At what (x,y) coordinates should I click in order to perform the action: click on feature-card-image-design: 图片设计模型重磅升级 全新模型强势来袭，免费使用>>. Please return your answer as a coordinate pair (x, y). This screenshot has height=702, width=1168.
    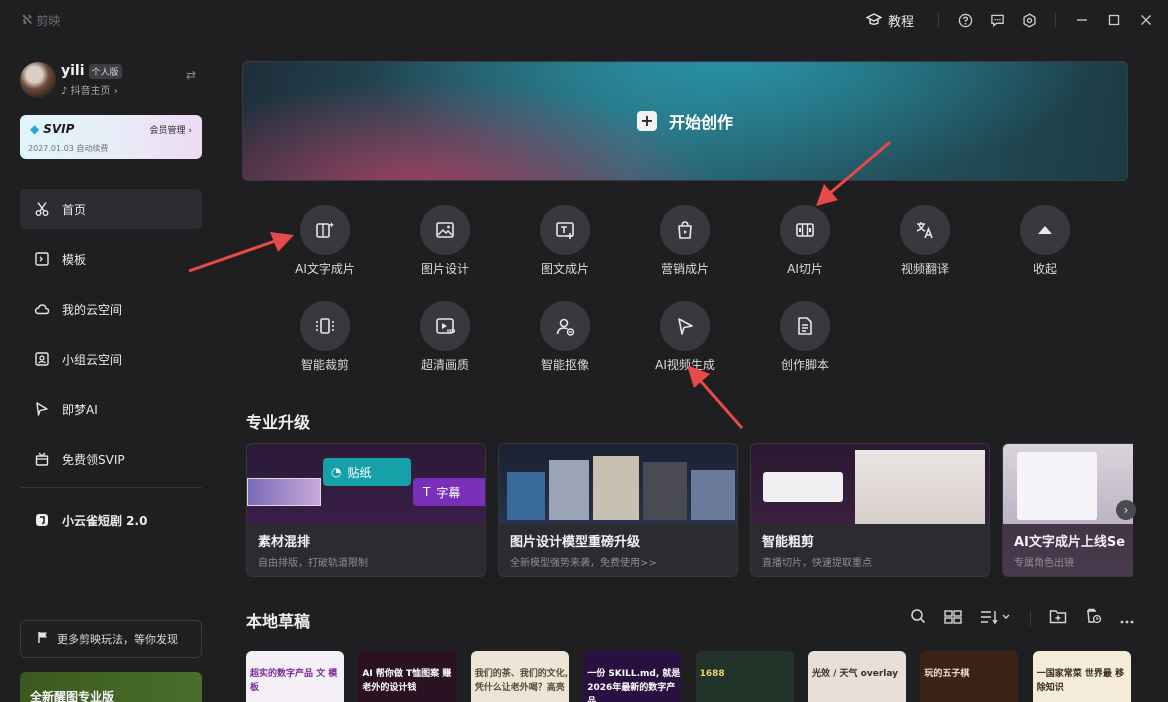
    Looking at the image, I should click on (618, 510).